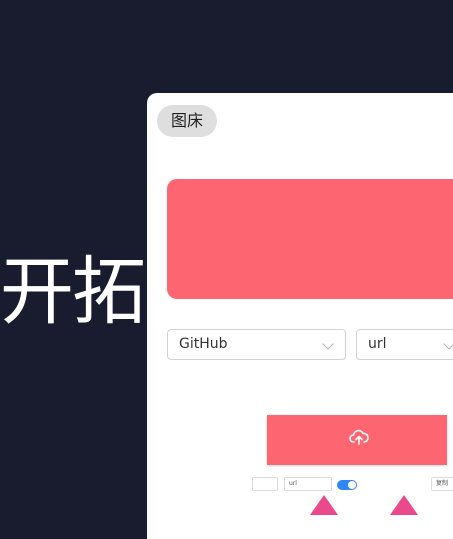 This screenshot has width=453, height=539. What do you see at coordinates (187, 121) in the screenshot?
I see `image-host-tag: 图床` at bounding box center [187, 121].